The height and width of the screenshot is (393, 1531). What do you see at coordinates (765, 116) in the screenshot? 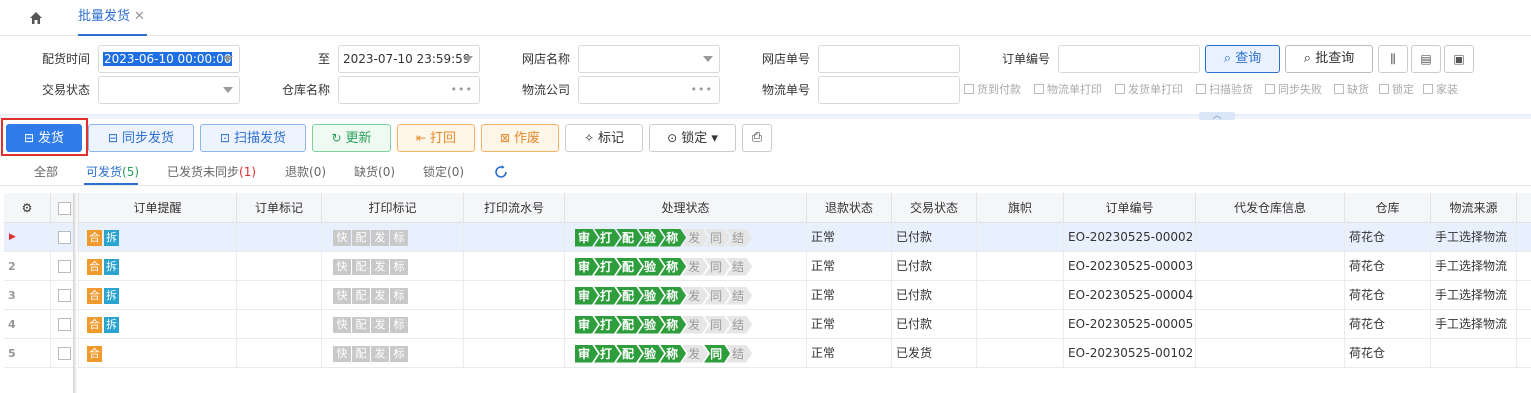
I see `panel-divider` at bounding box center [765, 116].